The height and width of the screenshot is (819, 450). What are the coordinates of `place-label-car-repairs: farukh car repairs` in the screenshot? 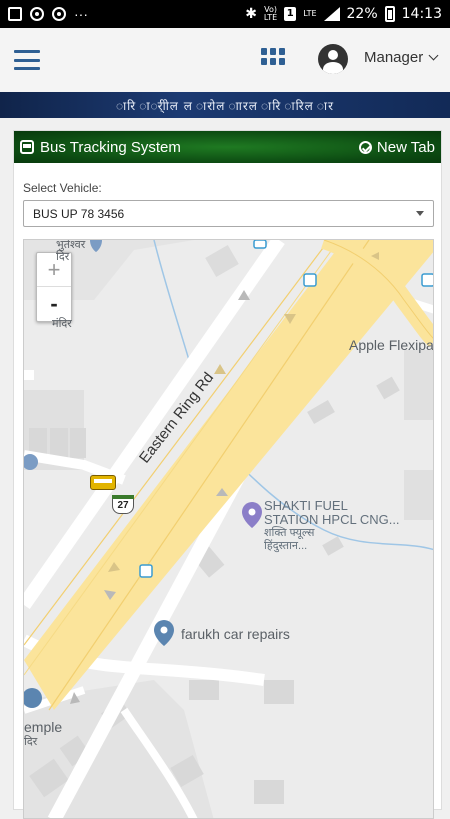 It's located at (235, 634).